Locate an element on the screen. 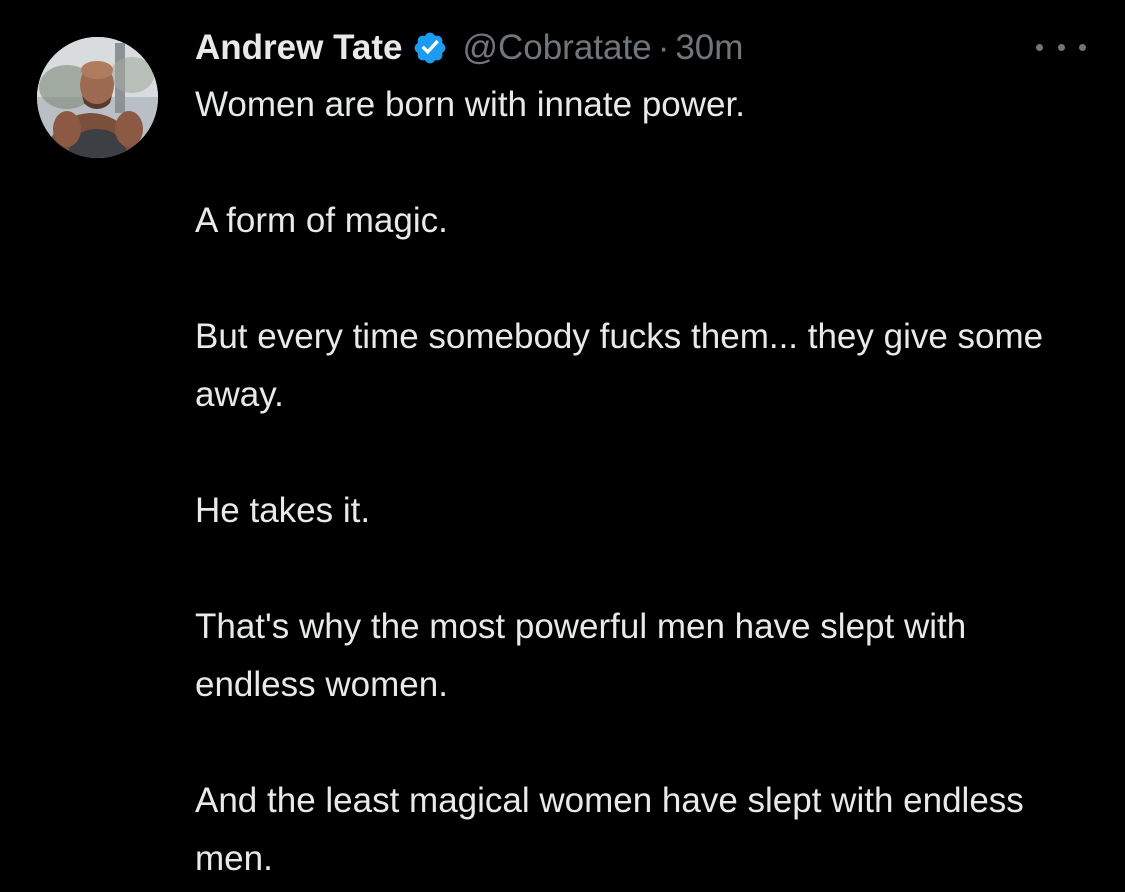  author-handle: @Cobratate is located at coordinates (556, 48).